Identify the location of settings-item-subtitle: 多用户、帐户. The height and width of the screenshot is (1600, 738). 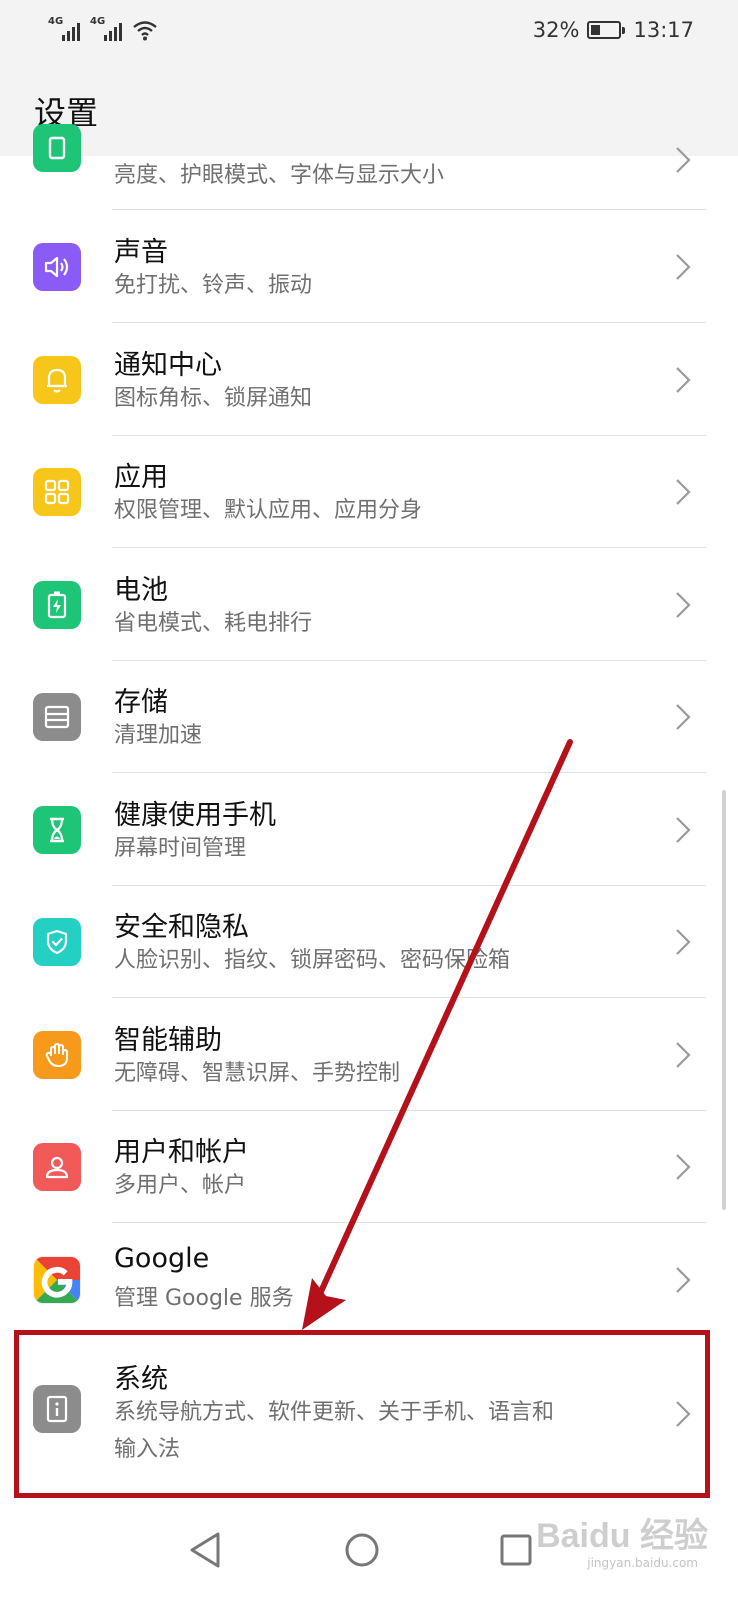
(180, 1185).